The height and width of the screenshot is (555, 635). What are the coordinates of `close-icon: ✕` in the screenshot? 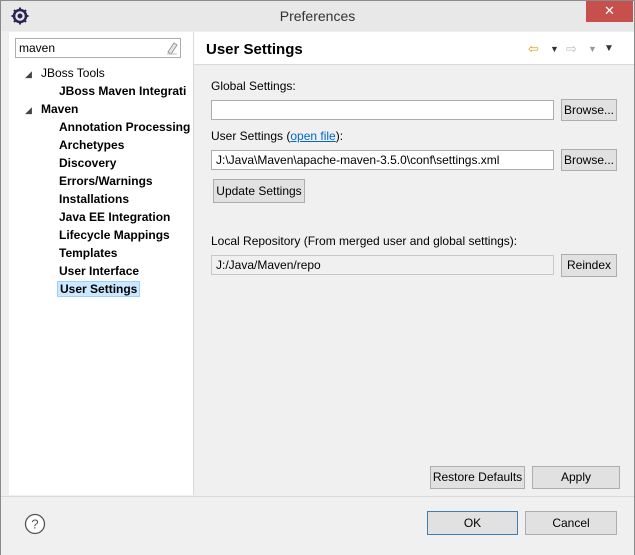 It's located at (609, 10).